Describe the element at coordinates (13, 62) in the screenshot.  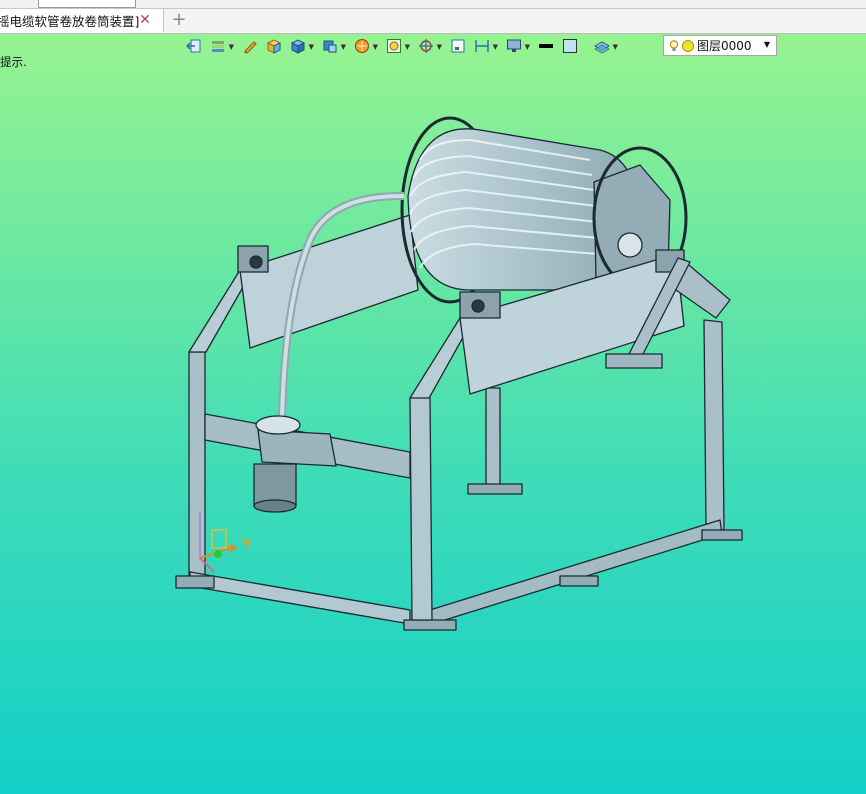
I see `status-hint: 提示.` at that location.